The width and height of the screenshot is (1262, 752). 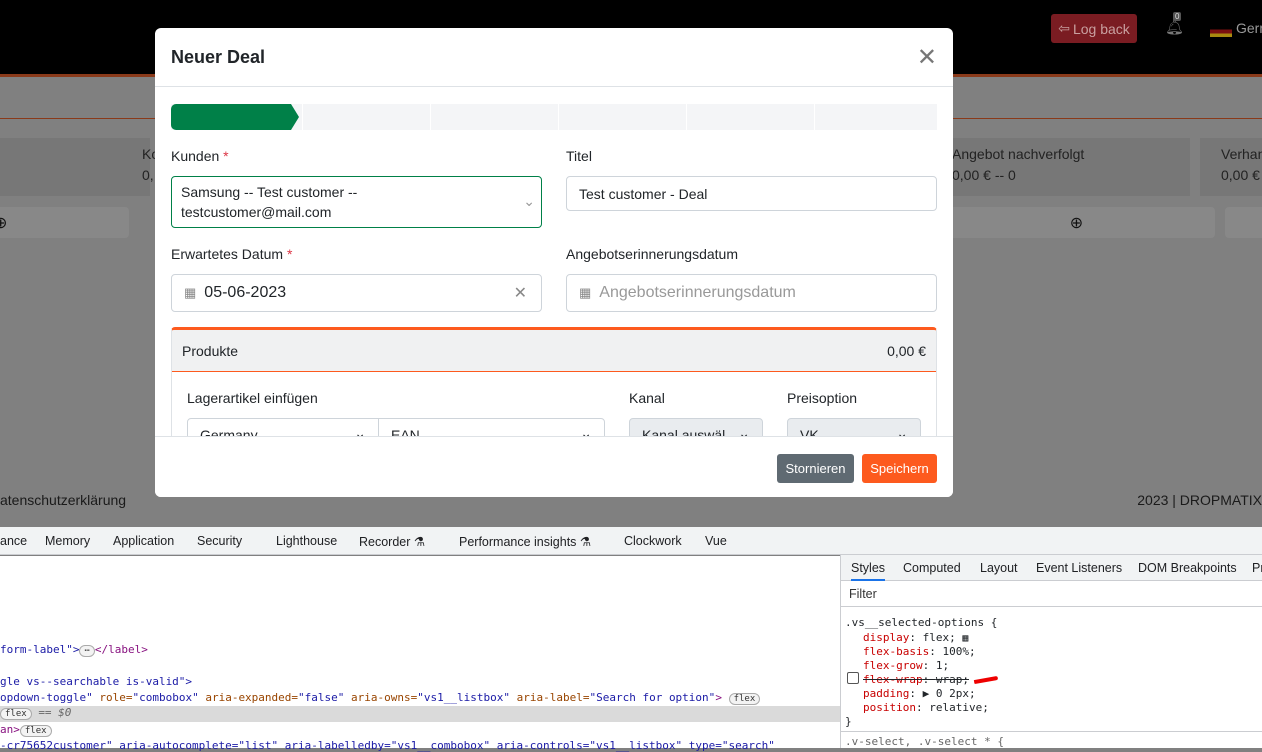 What do you see at coordinates (1051, 594) in the screenshot?
I see `styles-filter-input: Filter` at bounding box center [1051, 594].